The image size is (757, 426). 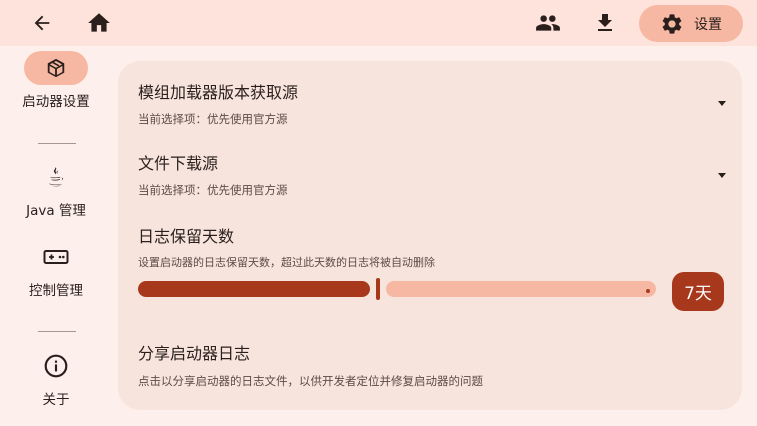 I want to click on share-logs-setting: 分享启动器日志 点击以分享启动器的日志文件，以供开发者定位并修复启动器的问题, so click(x=433, y=366).